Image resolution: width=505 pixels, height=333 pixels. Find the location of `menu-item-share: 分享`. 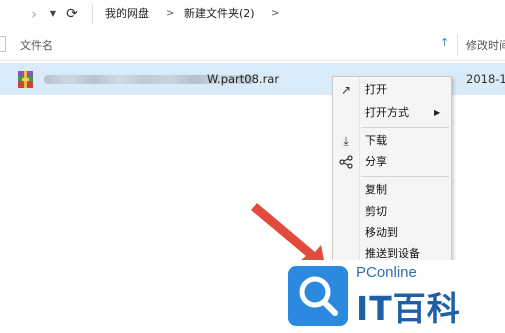

menu-item-share: 分享 is located at coordinates (392, 162).